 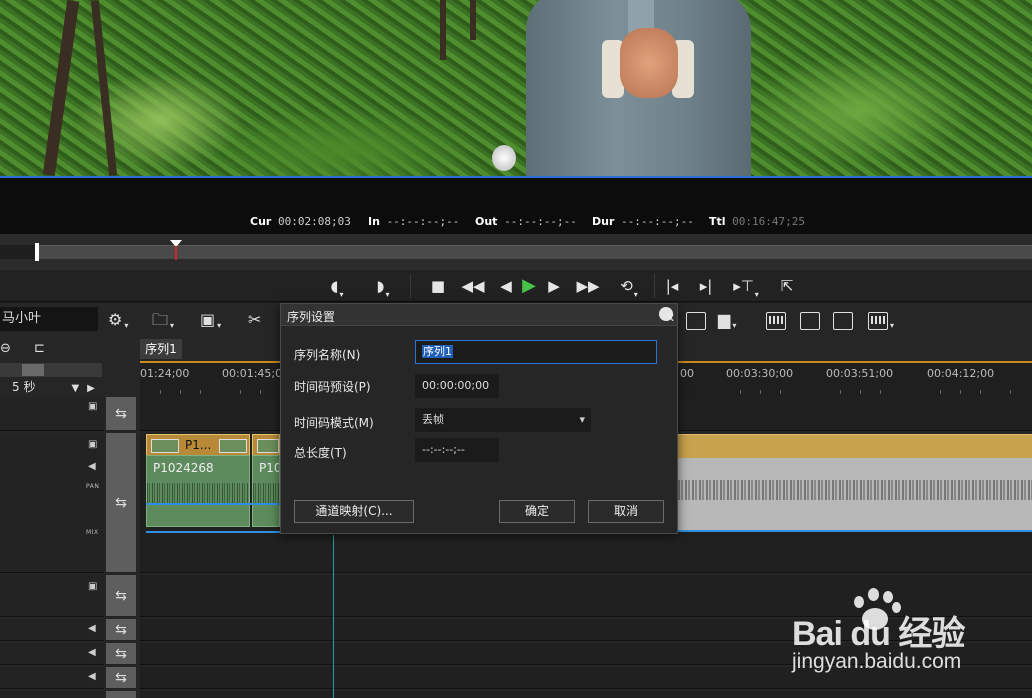 What do you see at coordinates (503, 420) in the screenshot?
I see `timecode-mode-select: 丢帧` at bounding box center [503, 420].